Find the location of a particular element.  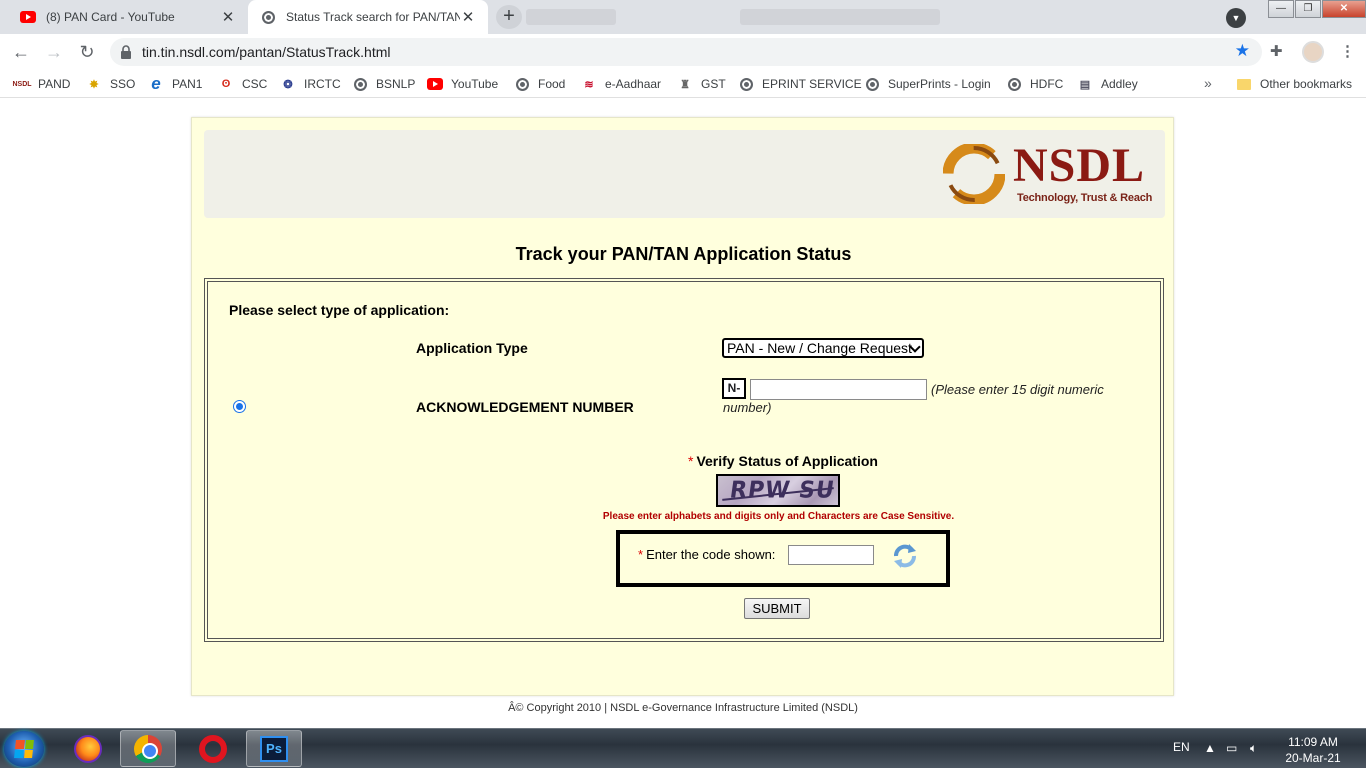

url-text: tin.tin.nsdl.com/pantan/StatusTrack.html is located at coordinates (266, 52).